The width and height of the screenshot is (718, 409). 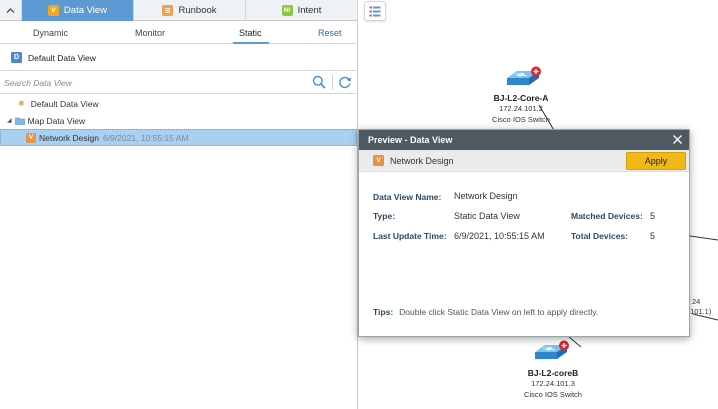 What do you see at coordinates (521, 98) in the screenshot?
I see `device-name: BJ-L2-Core-A` at bounding box center [521, 98].